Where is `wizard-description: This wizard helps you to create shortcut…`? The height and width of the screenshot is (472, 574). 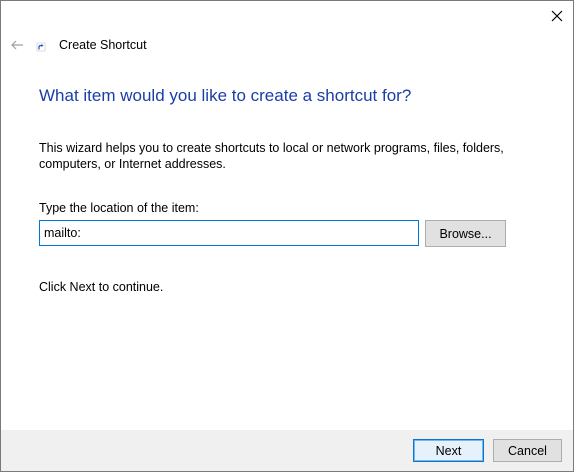
wizard-description: This wizard helps you to create shortcut… is located at coordinates (271, 156).